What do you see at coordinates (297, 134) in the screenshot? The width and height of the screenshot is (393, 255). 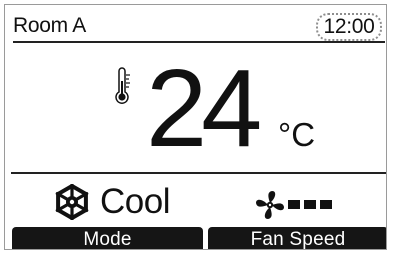 I see `temperature-unit: °C` at bounding box center [297, 134].